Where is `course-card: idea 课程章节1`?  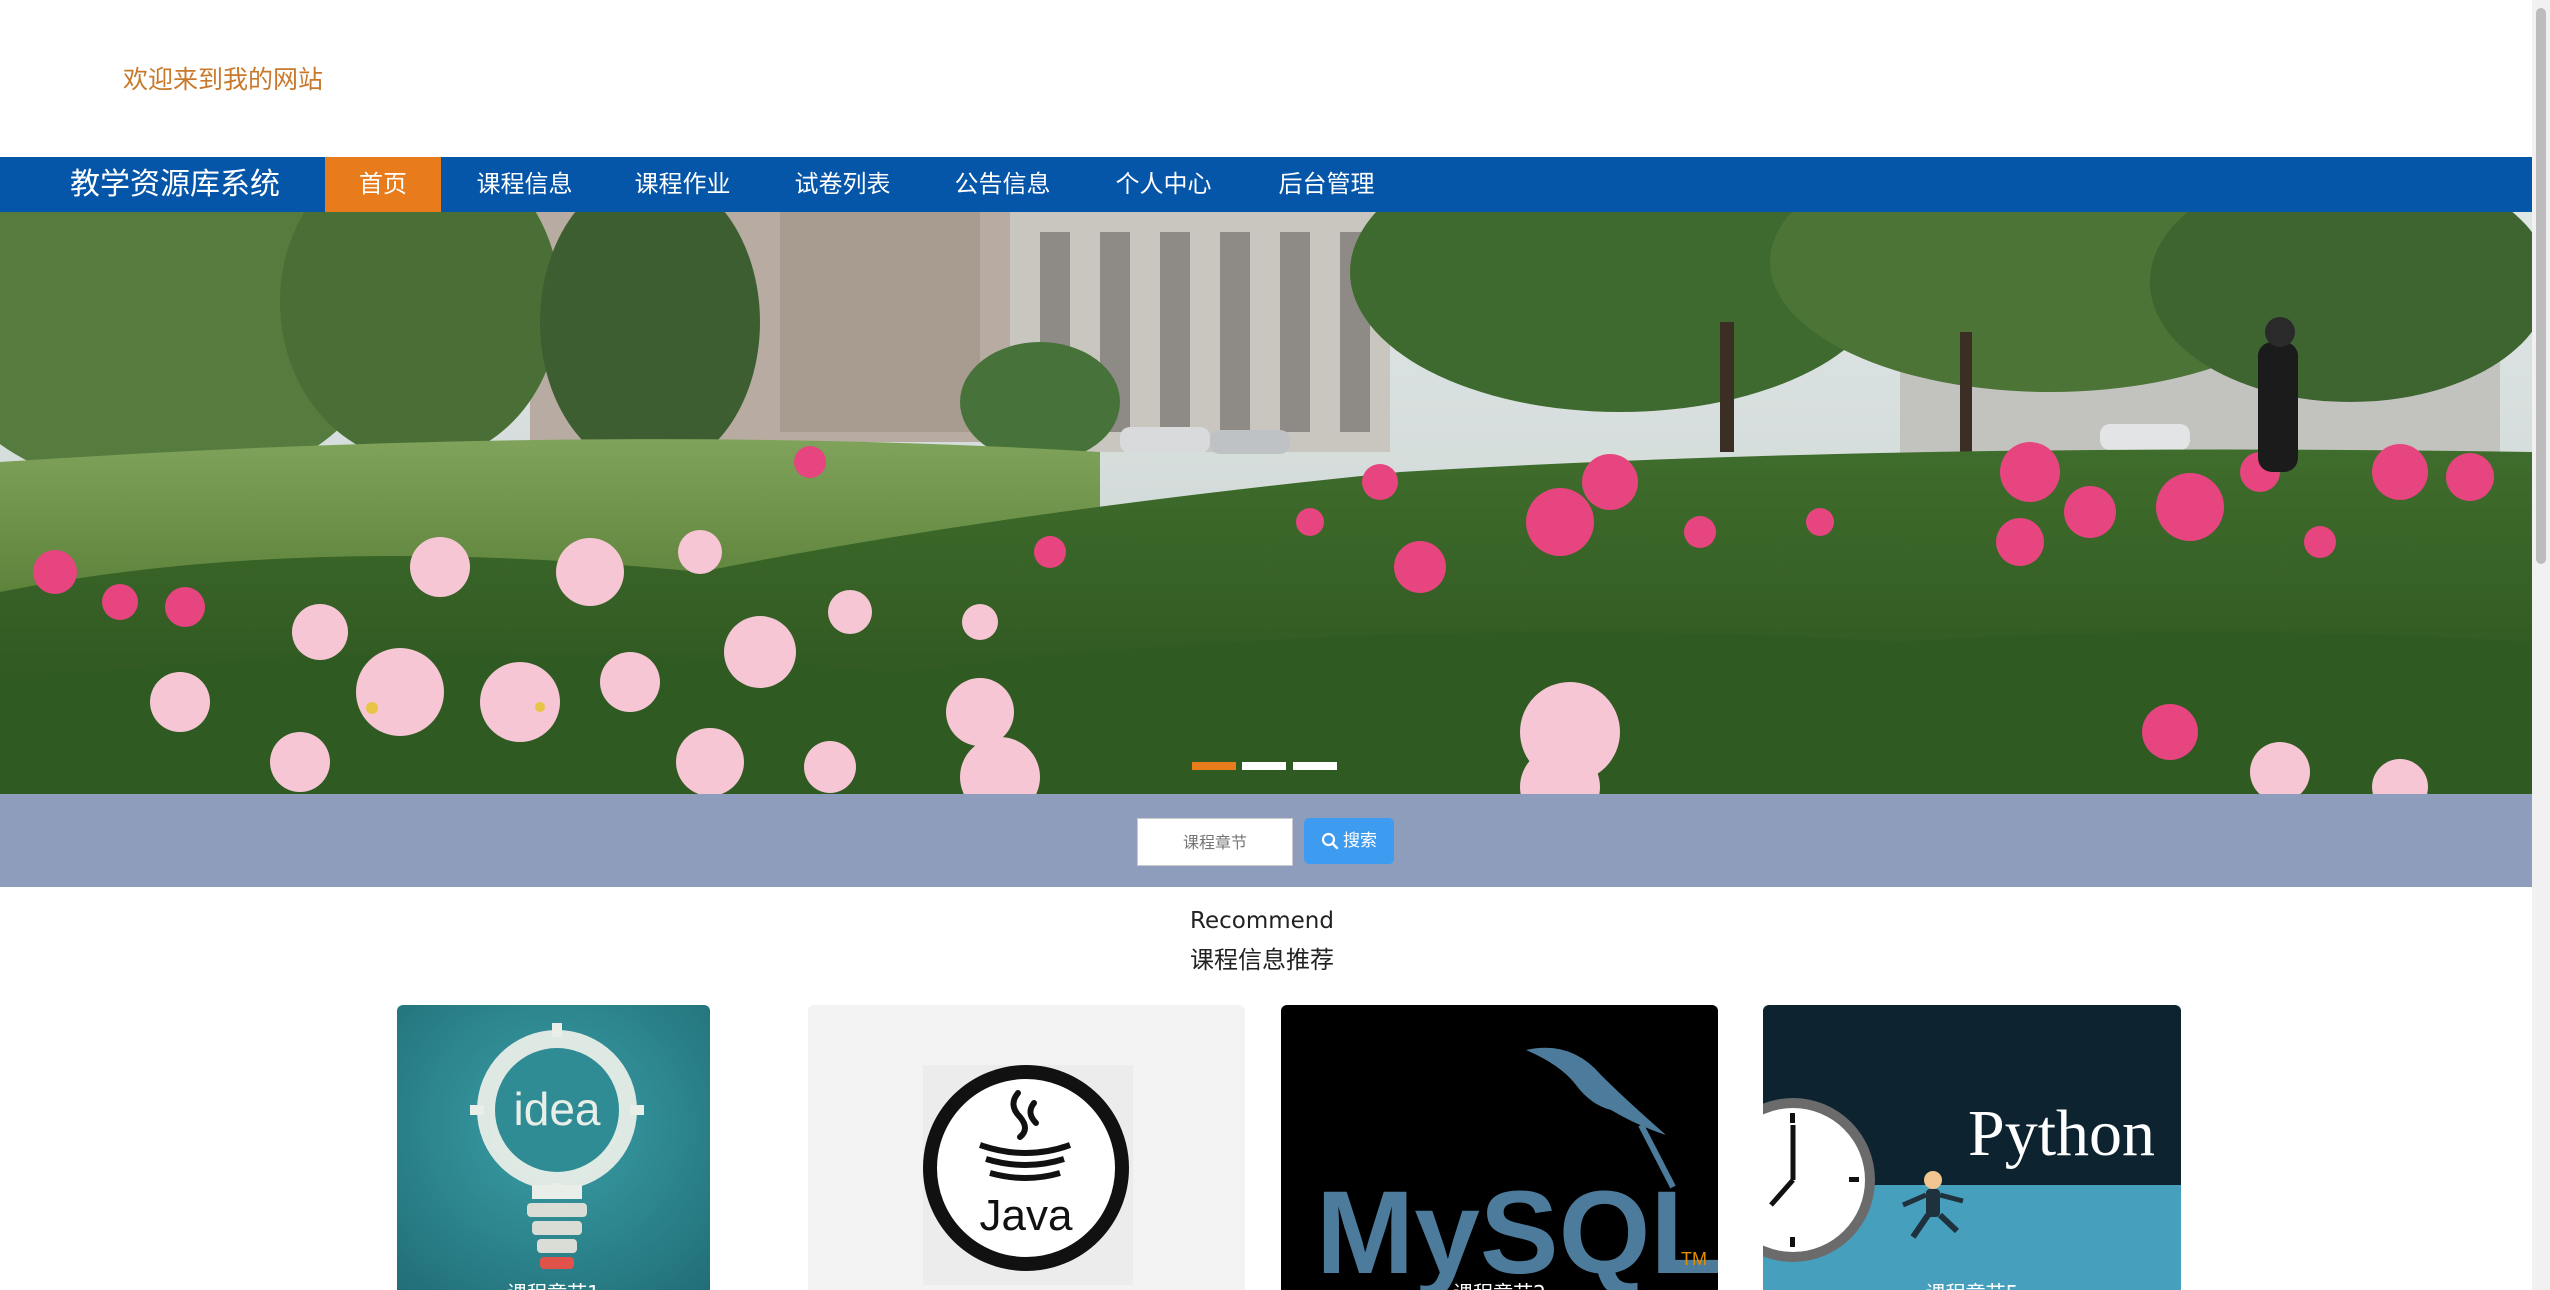 course-card: idea 课程章节1 is located at coordinates (553, 1147).